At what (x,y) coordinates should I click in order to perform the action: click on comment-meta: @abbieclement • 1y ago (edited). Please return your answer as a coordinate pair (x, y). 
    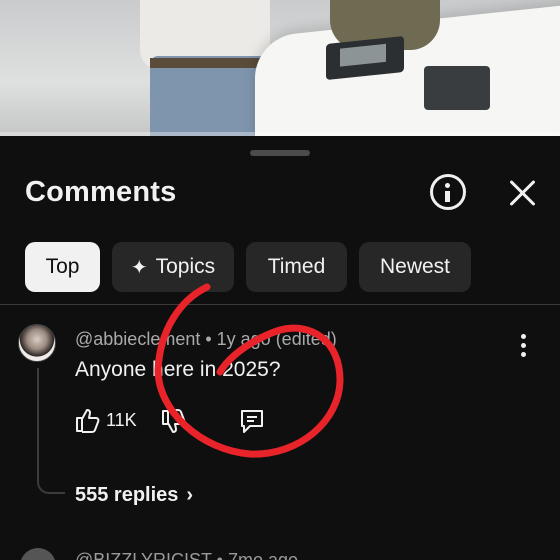
    Looking at the image, I should click on (206, 339).